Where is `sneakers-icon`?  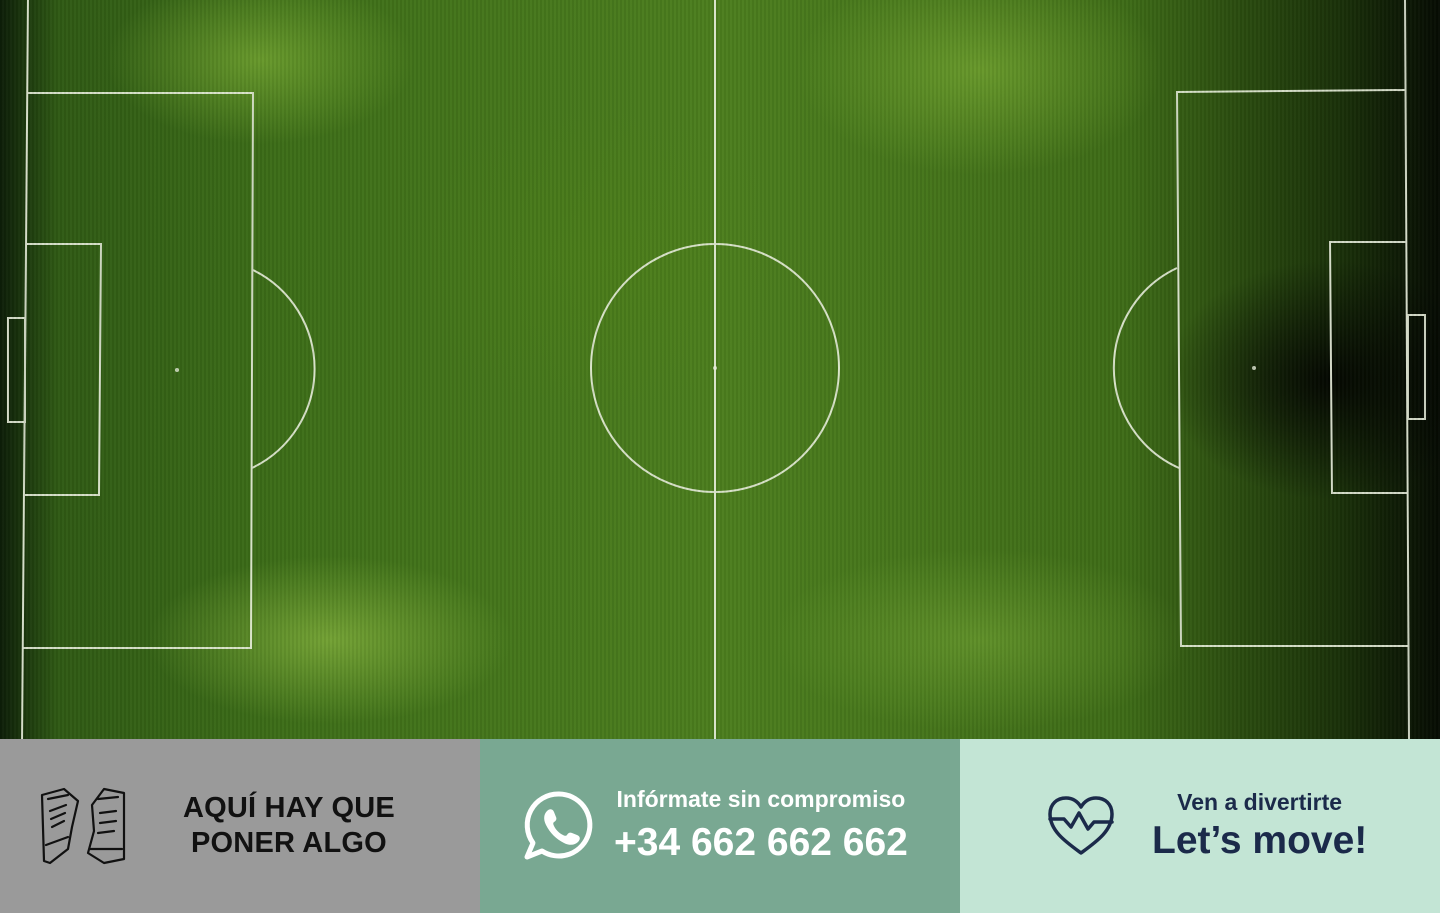
sneakers-icon is located at coordinates (83, 826).